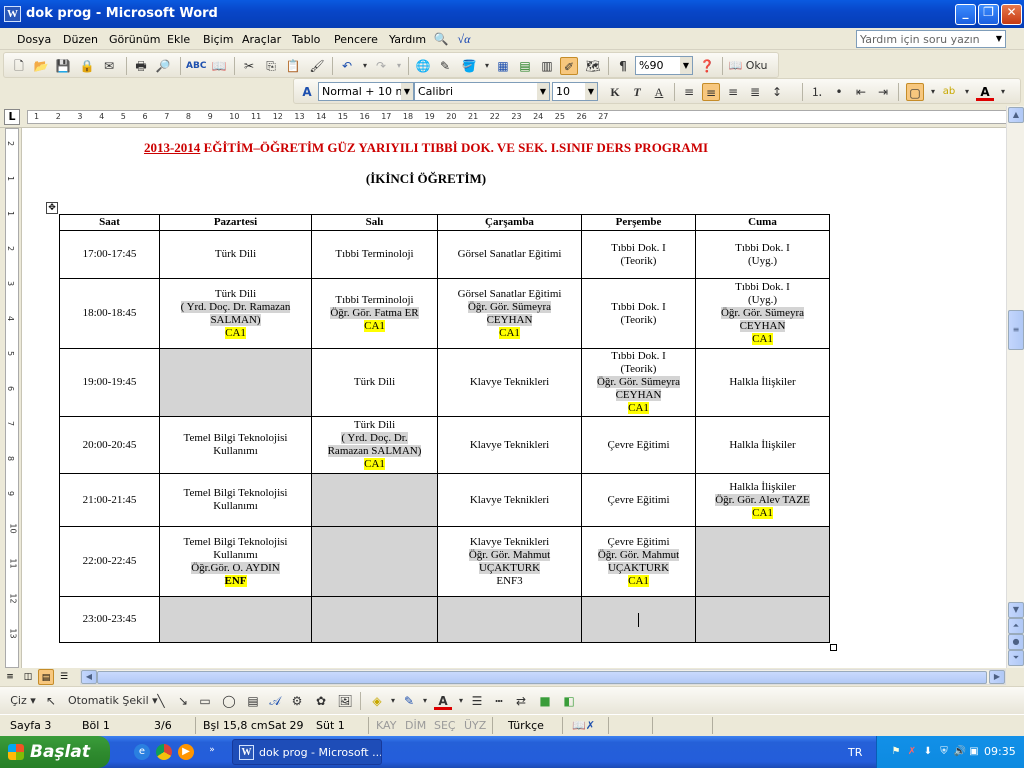 The width and height of the screenshot is (1024, 768). Describe the element at coordinates (11, 398) in the screenshot. I see `vertical-ruler: 2 1 1 2 3 4 5 6 7 8 9 10 11 12 13` at that location.